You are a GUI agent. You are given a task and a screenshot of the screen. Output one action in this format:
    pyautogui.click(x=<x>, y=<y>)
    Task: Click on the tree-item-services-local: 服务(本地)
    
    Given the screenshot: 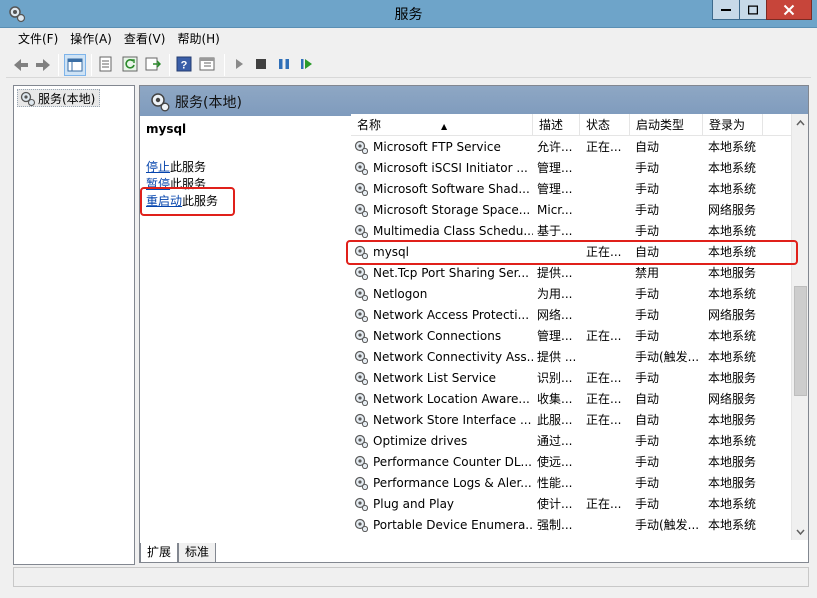 What is the action you would take?
    pyautogui.click(x=59, y=98)
    